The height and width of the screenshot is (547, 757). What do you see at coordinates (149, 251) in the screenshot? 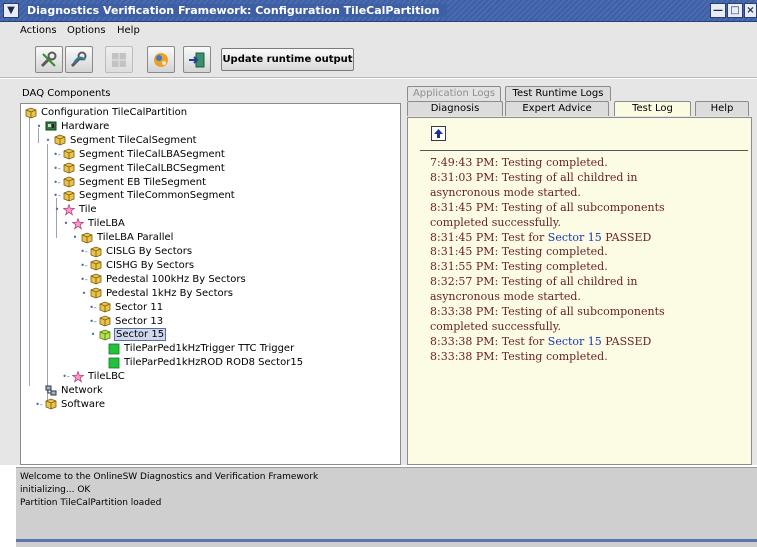
I see `tree-node-label: CISLG By Sectors` at bounding box center [149, 251].